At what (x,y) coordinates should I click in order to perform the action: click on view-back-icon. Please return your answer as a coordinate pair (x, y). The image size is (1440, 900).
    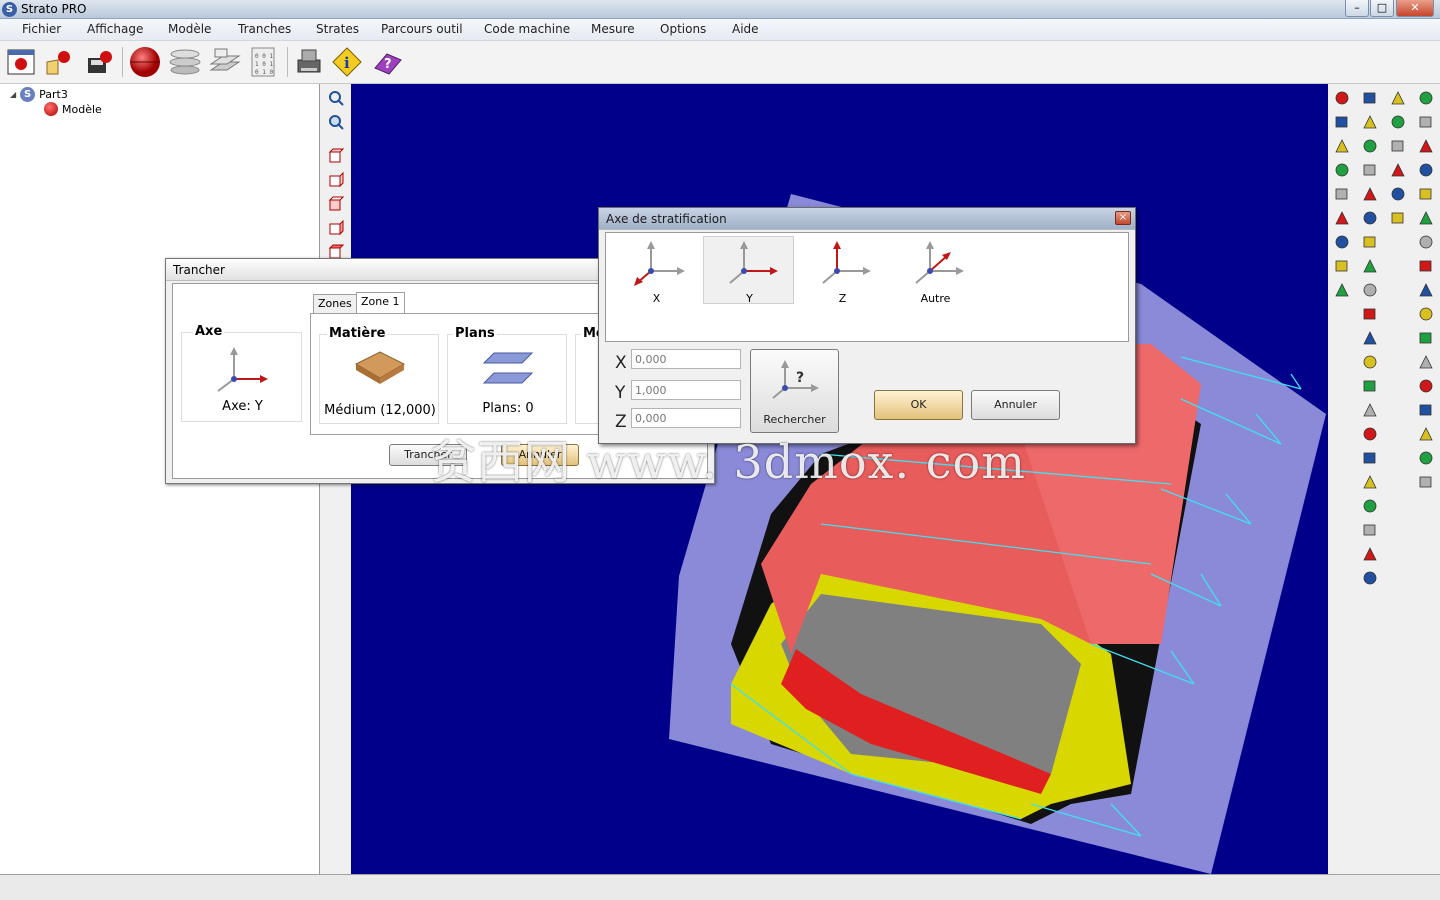
    Looking at the image, I should click on (336, 180).